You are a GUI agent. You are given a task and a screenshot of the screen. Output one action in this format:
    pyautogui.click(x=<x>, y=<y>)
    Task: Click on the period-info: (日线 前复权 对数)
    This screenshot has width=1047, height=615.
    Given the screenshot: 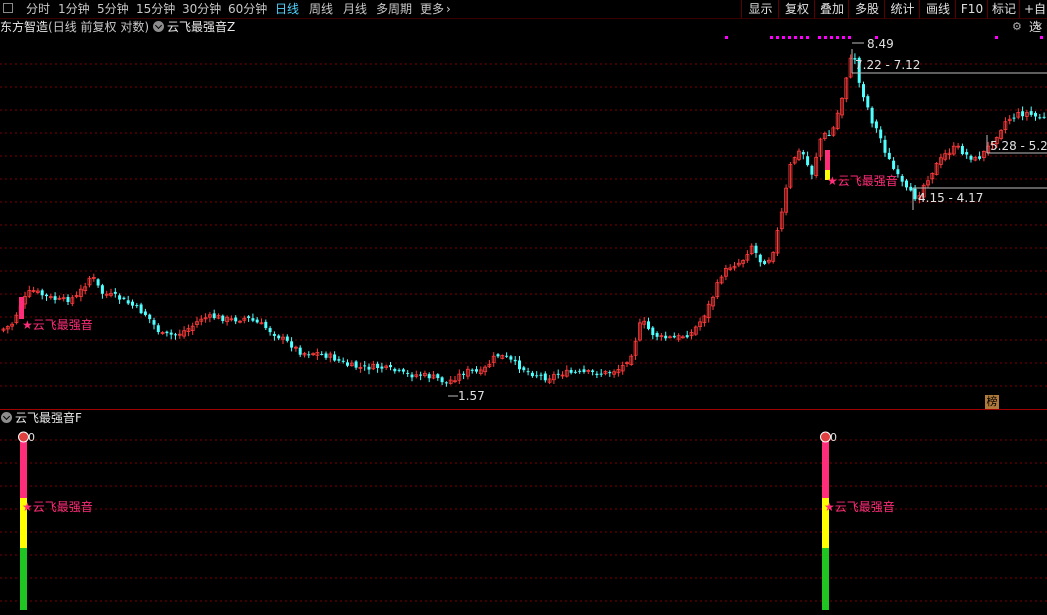 What is the action you would take?
    pyautogui.click(x=99, y=27)
    